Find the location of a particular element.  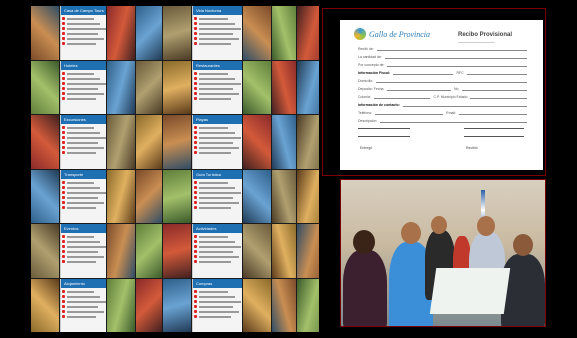

info-card-header: Eventos is located at coordinates (83, 228).